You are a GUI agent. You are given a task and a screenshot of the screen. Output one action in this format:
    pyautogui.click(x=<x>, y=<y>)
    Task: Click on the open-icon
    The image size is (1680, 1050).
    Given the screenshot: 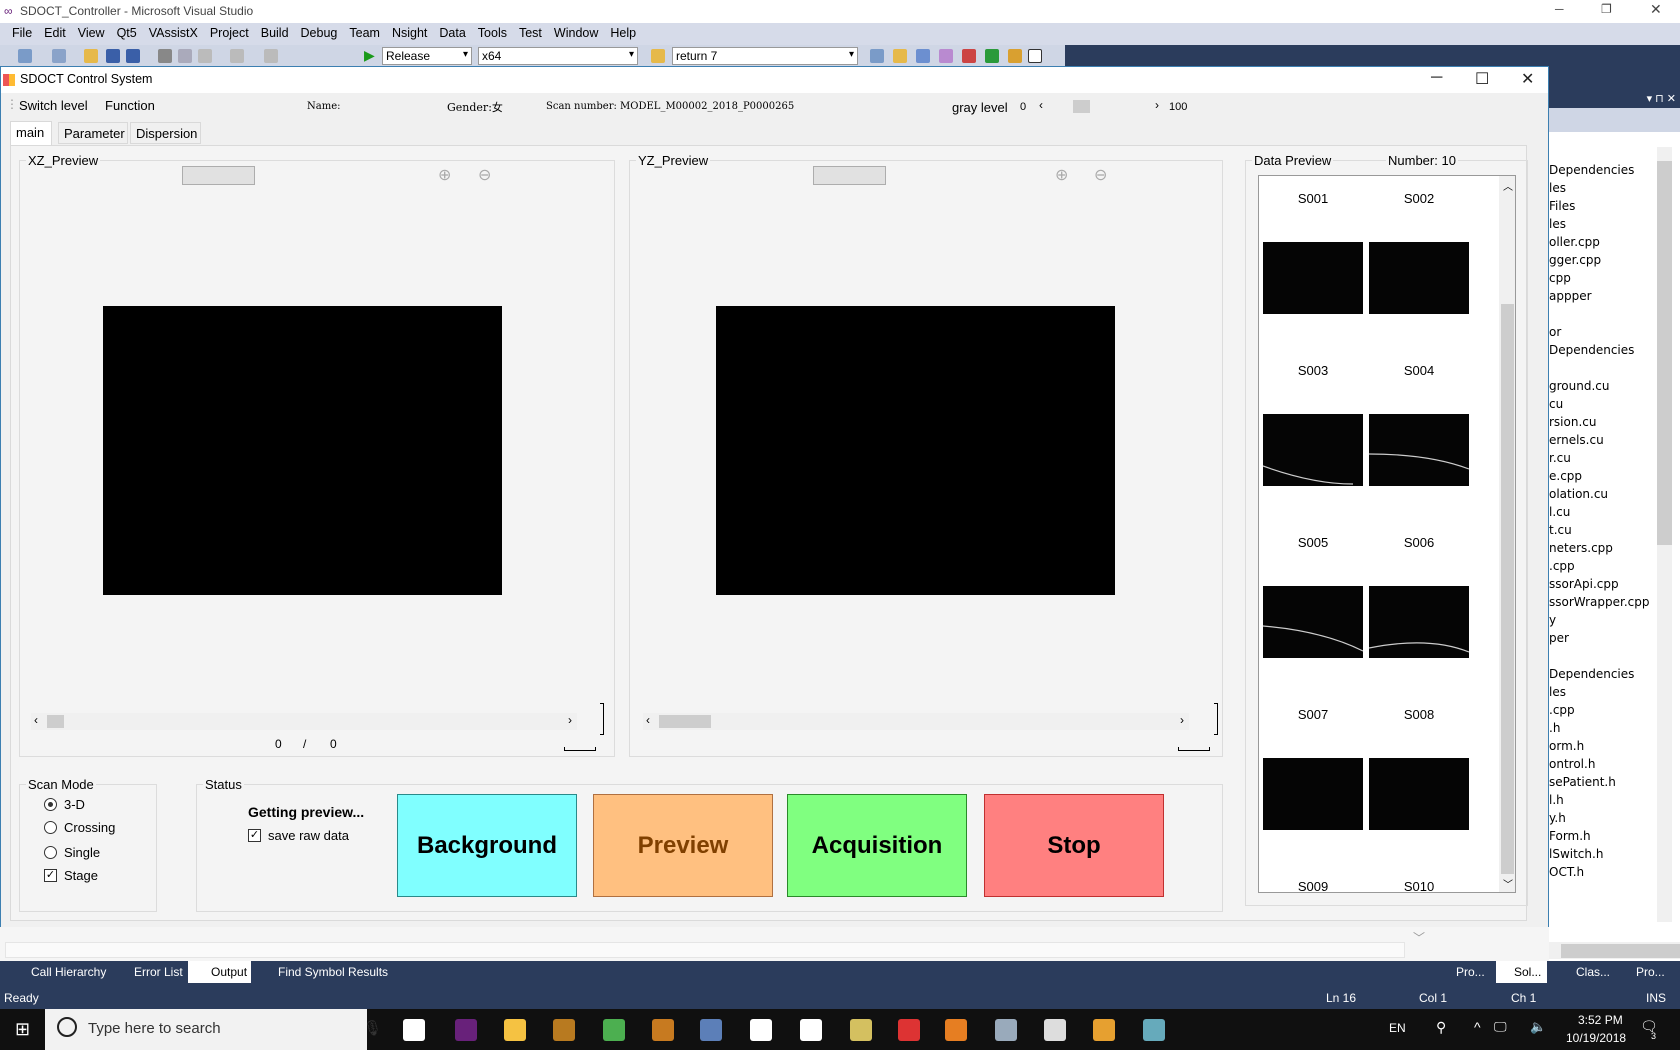 What is the action you would take?
    pyautogui.click(x=91, y=56)
    